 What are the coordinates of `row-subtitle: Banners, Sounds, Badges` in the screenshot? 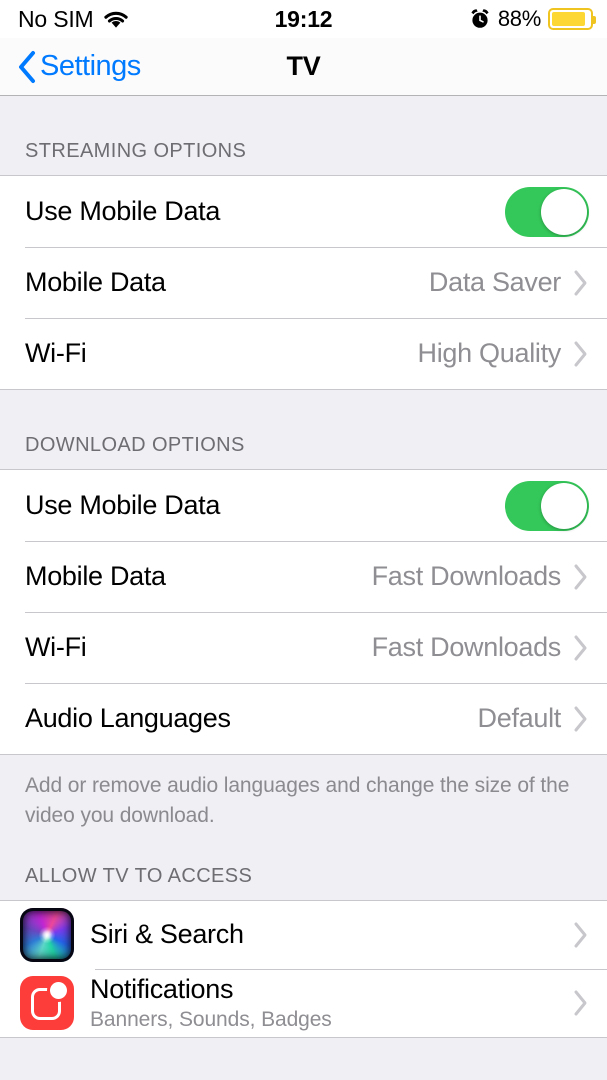 It's located at (211, 1019).